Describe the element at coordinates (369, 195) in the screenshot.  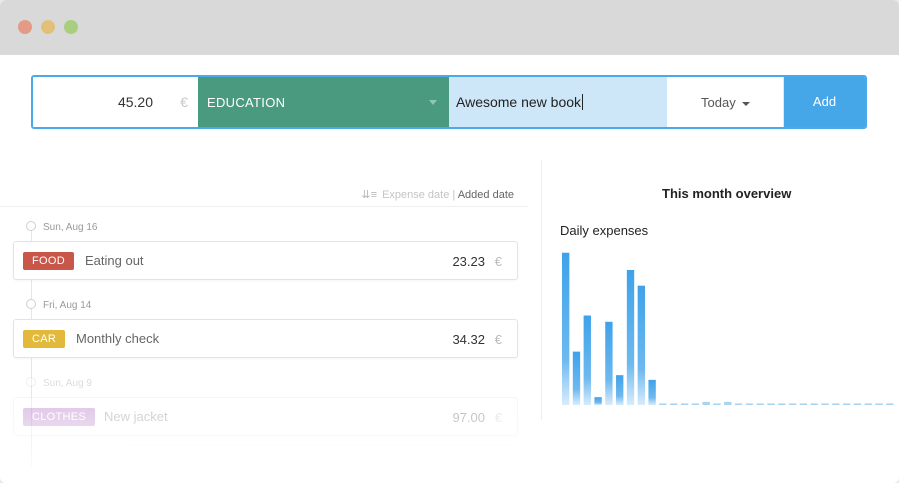
I see `sort-icon: ⇊≡` at that location.